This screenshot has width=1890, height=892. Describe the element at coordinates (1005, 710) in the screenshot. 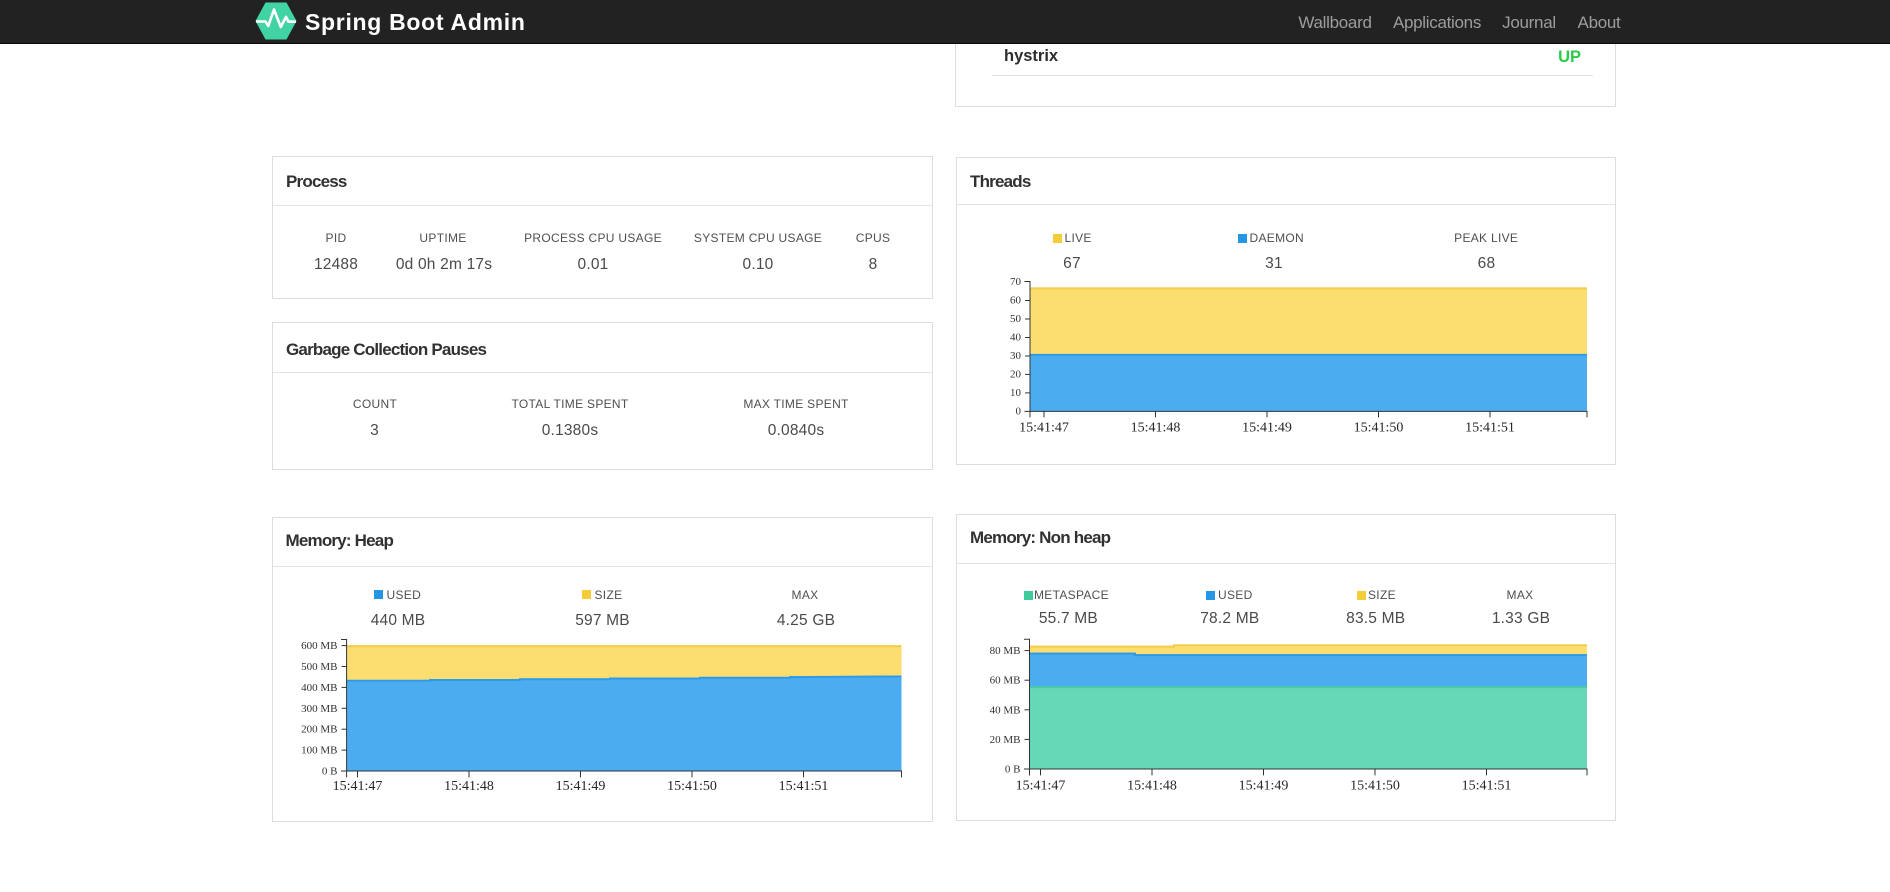

I see `svg-text: 40 MB` at that location.